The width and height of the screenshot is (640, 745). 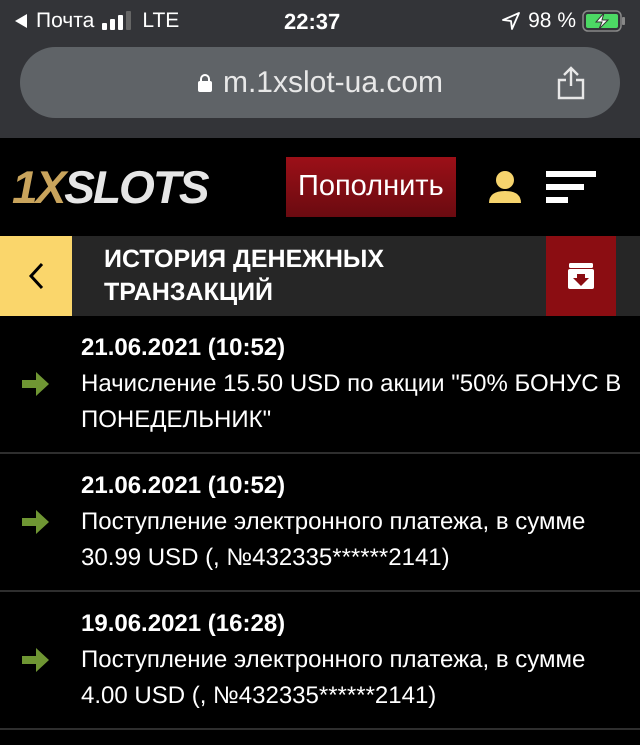 What do you see at coordinates (333, 678) in the screenshot?
I see `transaction-description: Поступление электронного платежа, в сумме 4.00 USD (, №432335******2141)` at bounding box center [333, 678].